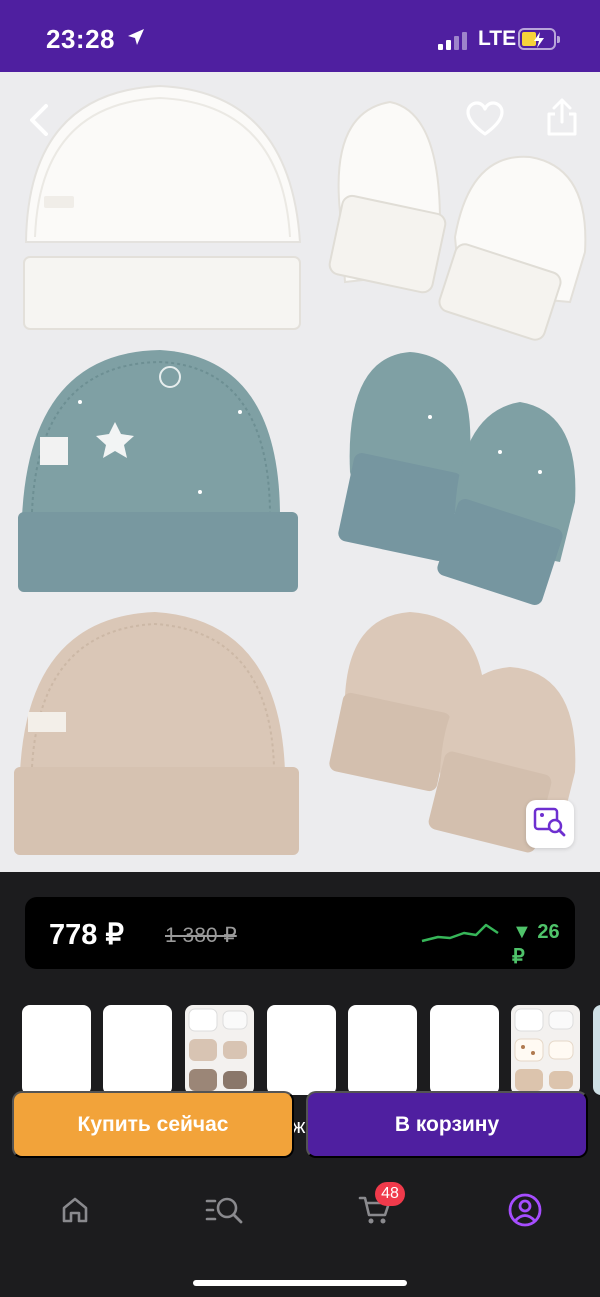  Describe the element at coordinates (454, 40) in the screenshot. I see `signal-icon` at that location.